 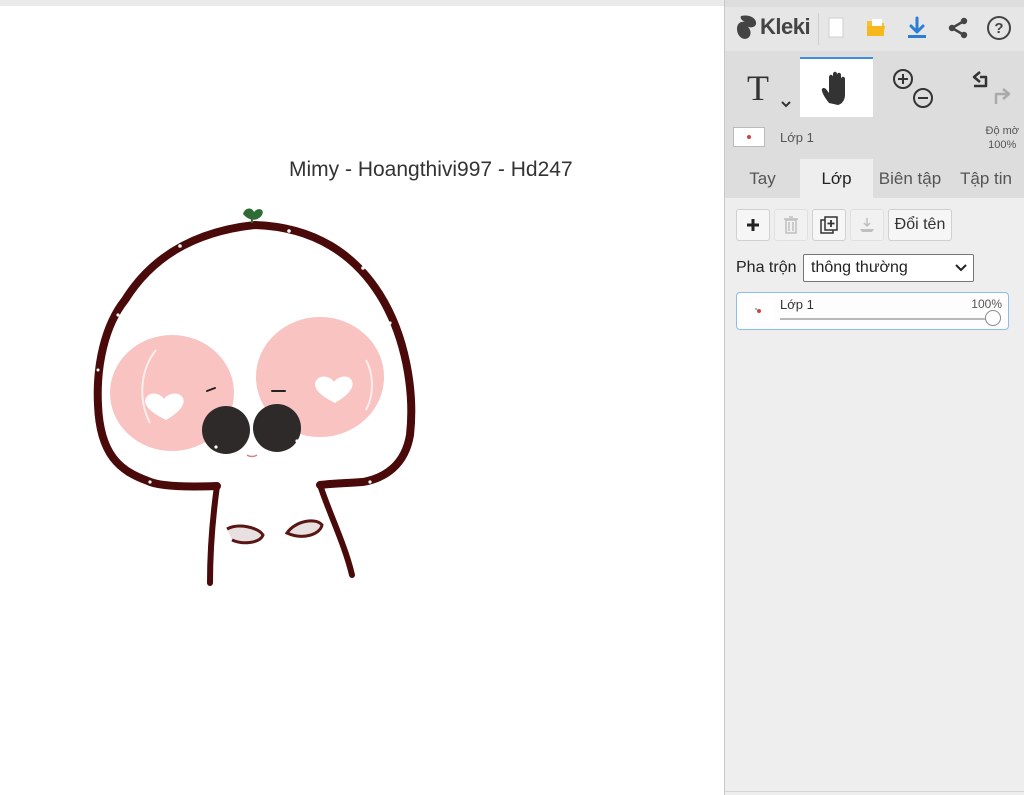 I want to click on hand-tool-button, so click(x=836, y=87).